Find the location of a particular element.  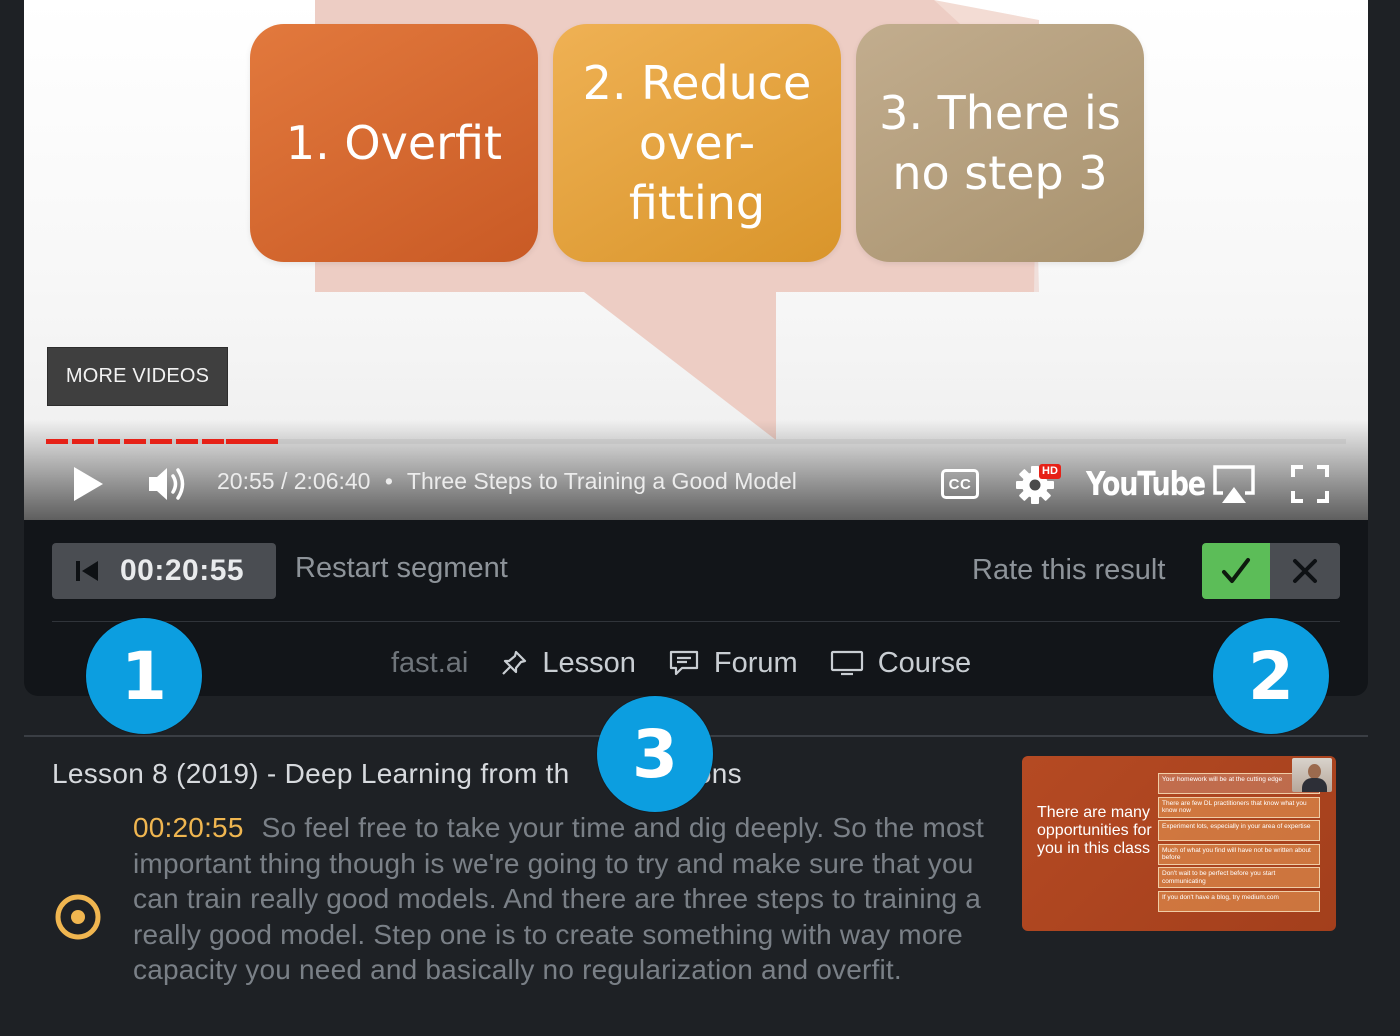

transcript-timestamp: 00:20:55 is located at coordinates (188, 827).